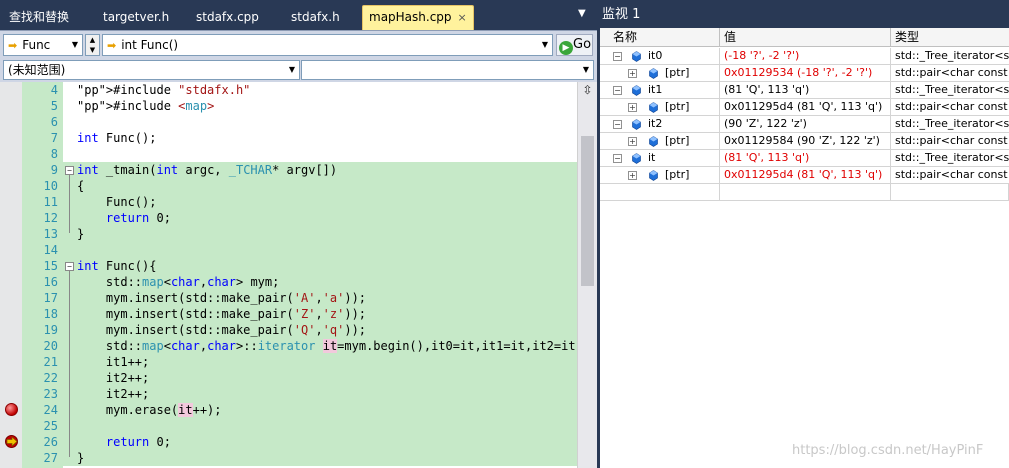 The image size is (1009, 468). Describe the element at coordinates (50, 218) in the screenshot. I see `line-number: 12` at that location.